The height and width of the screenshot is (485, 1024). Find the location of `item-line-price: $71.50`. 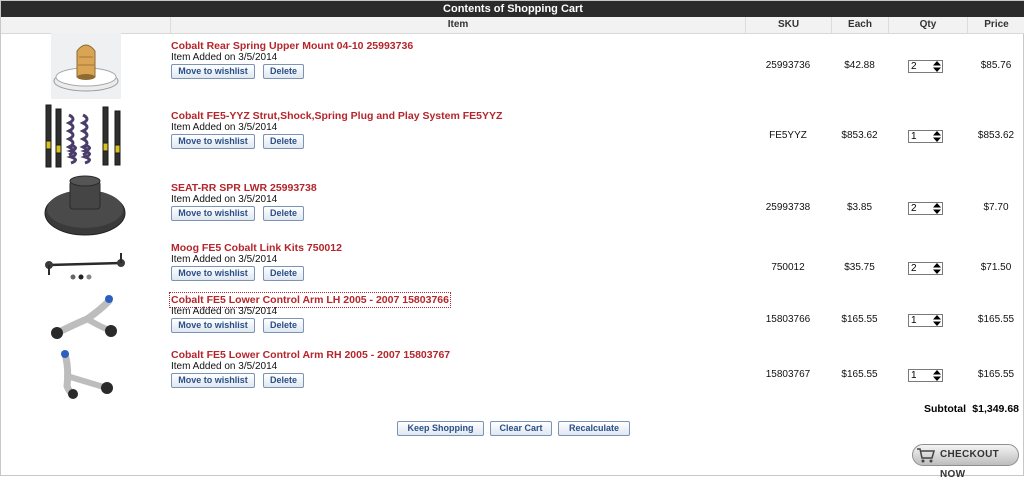

item-line-price: $71.50 is located at coordinates (996, 267).